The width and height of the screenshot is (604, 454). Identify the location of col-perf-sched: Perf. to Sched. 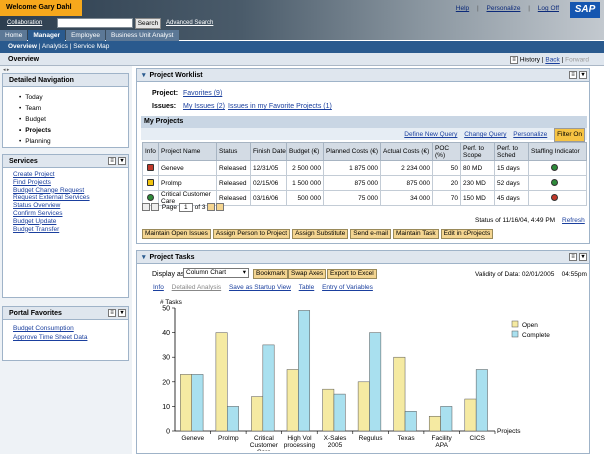
(511, 151).